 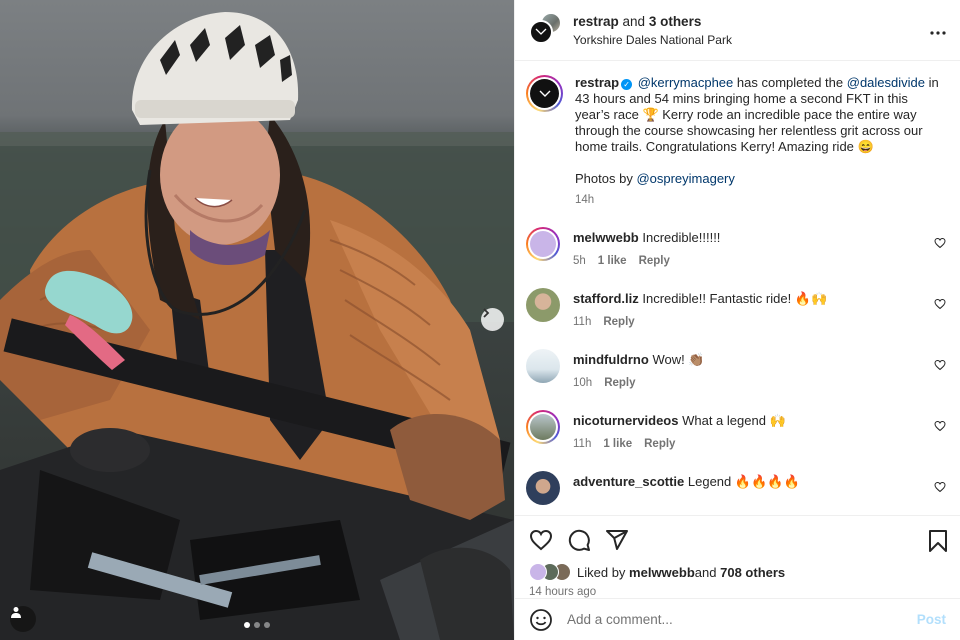 What do you see at coordinates (736, 369) in the screenshot?
I see `comment-item: mindfuldrno Wow! 👏🏽 10h Reply` at bounding box center [736, 369].